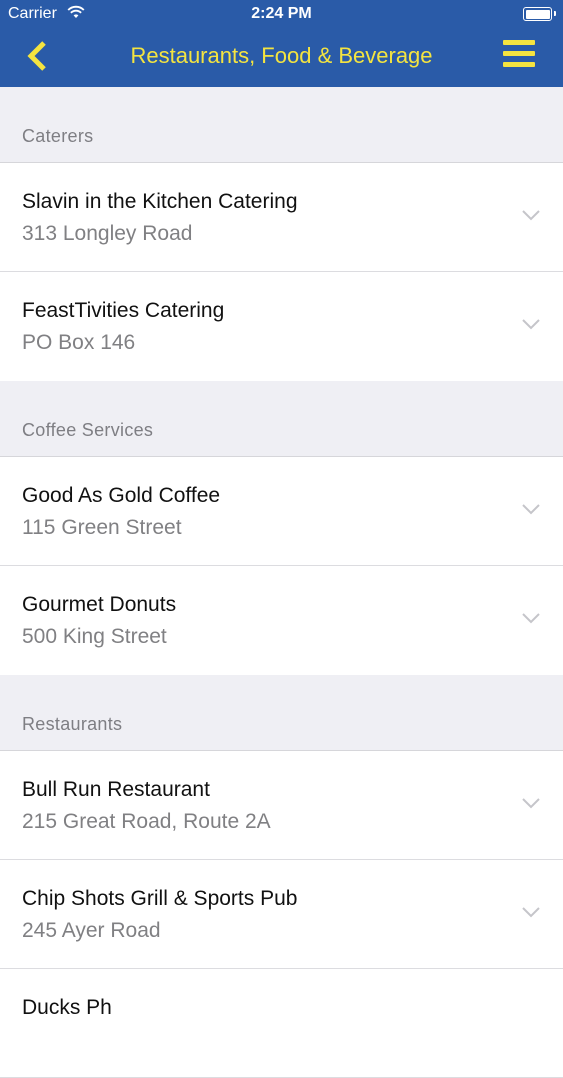  I want to click on item-address: 500 King Street, so click(94, 636).